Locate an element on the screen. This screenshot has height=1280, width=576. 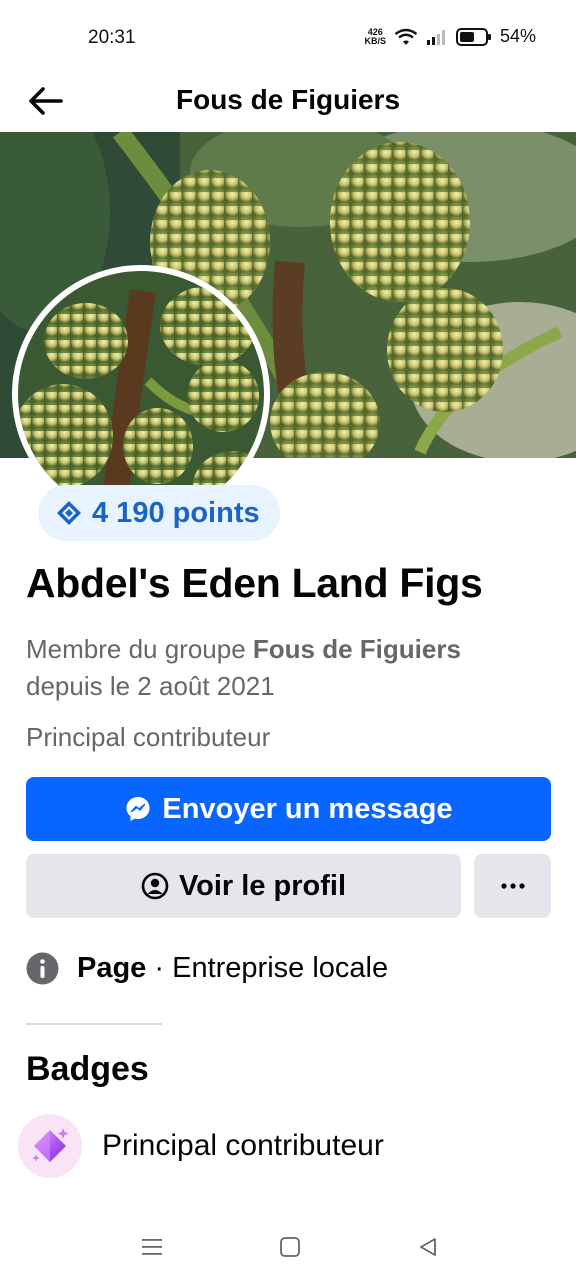
home-button is located at coordinates (290, 1247).